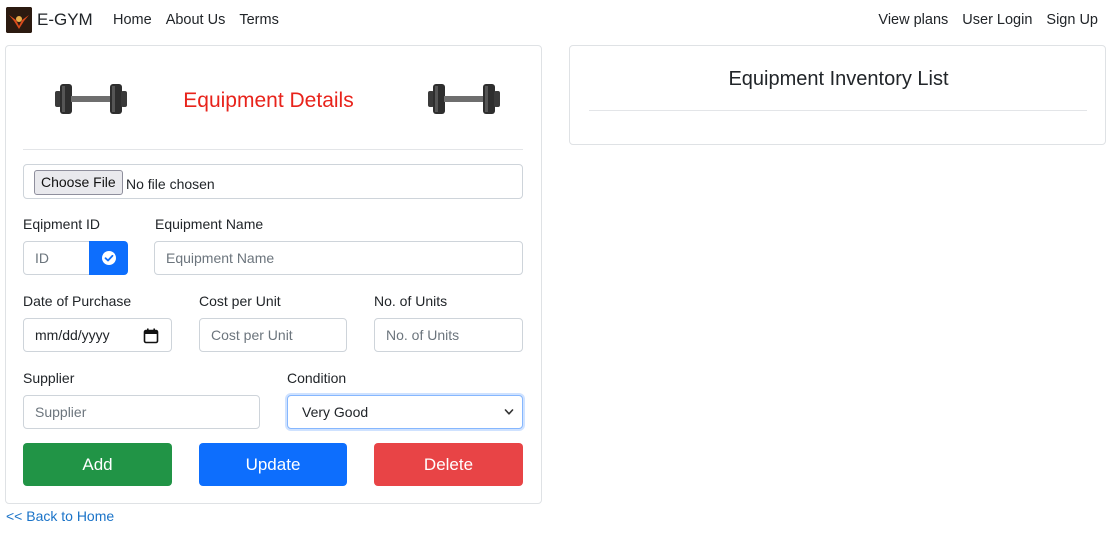  Describe the element at coordinates (141, 412) in the screenshot. I see `supplier-input: Supplier` at that location.